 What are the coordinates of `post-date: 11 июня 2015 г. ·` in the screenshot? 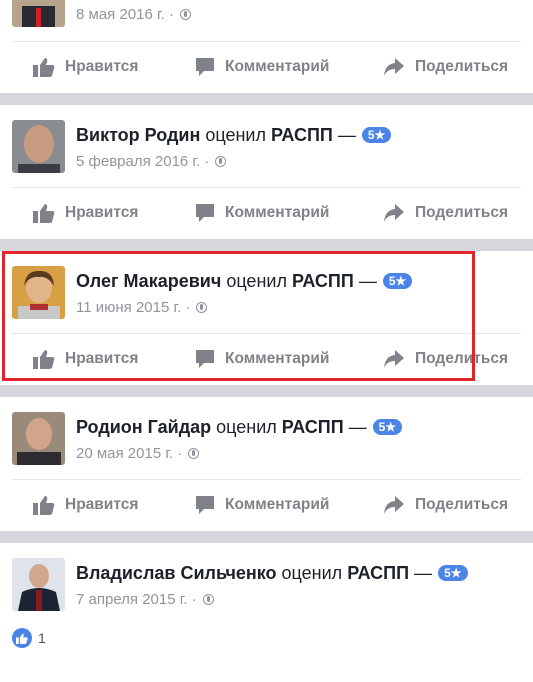 It's located at (142, 307).